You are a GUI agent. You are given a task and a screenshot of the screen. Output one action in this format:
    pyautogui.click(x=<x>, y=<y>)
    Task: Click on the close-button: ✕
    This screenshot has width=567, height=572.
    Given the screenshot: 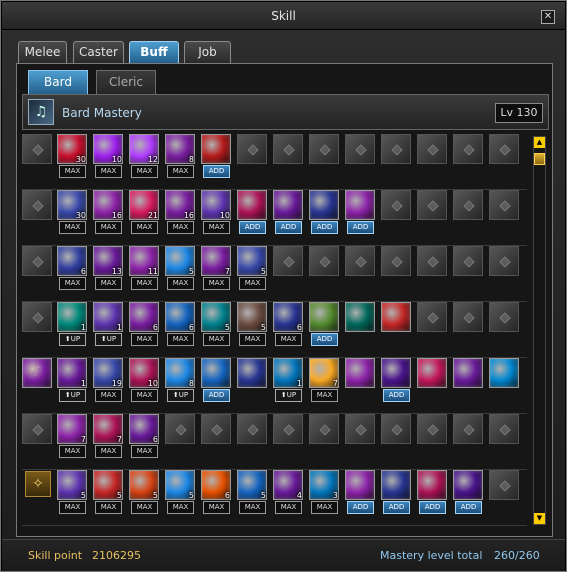 What is the action you would take?
    pyautogui.click(x=548, y=17)
    